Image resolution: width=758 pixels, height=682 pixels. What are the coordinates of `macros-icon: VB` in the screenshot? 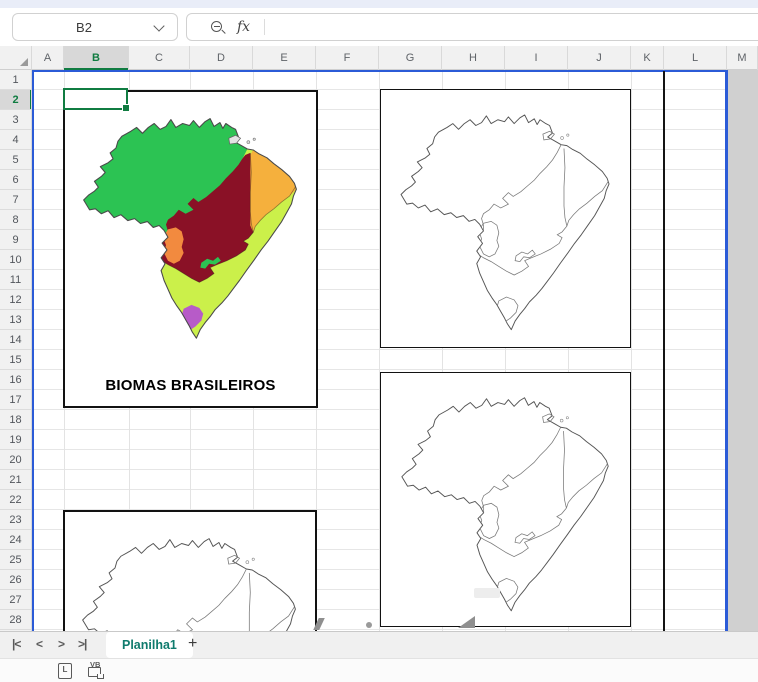 It's located at (97, 669).